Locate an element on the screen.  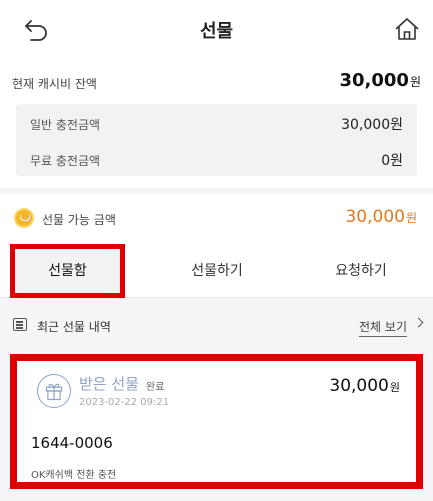
list-icon is located at coordinates (20, 324).